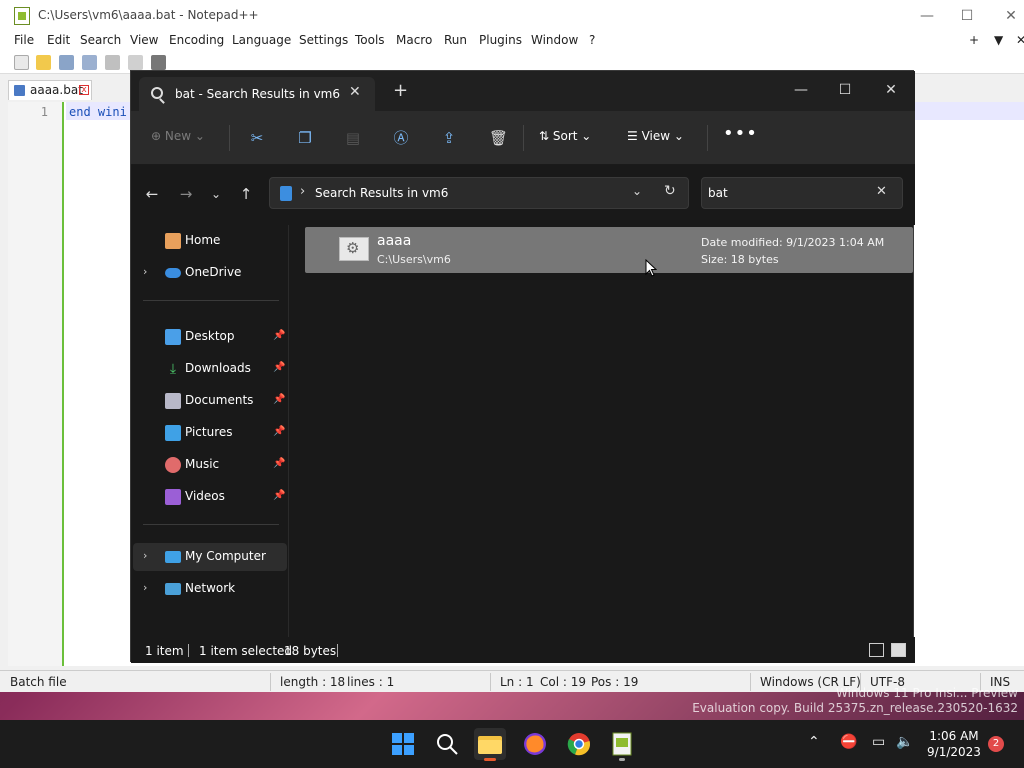  What do you see at coordinates (89, 62) in the screenshot?
I see `save-all-icon` at bounding box center [89, 62].